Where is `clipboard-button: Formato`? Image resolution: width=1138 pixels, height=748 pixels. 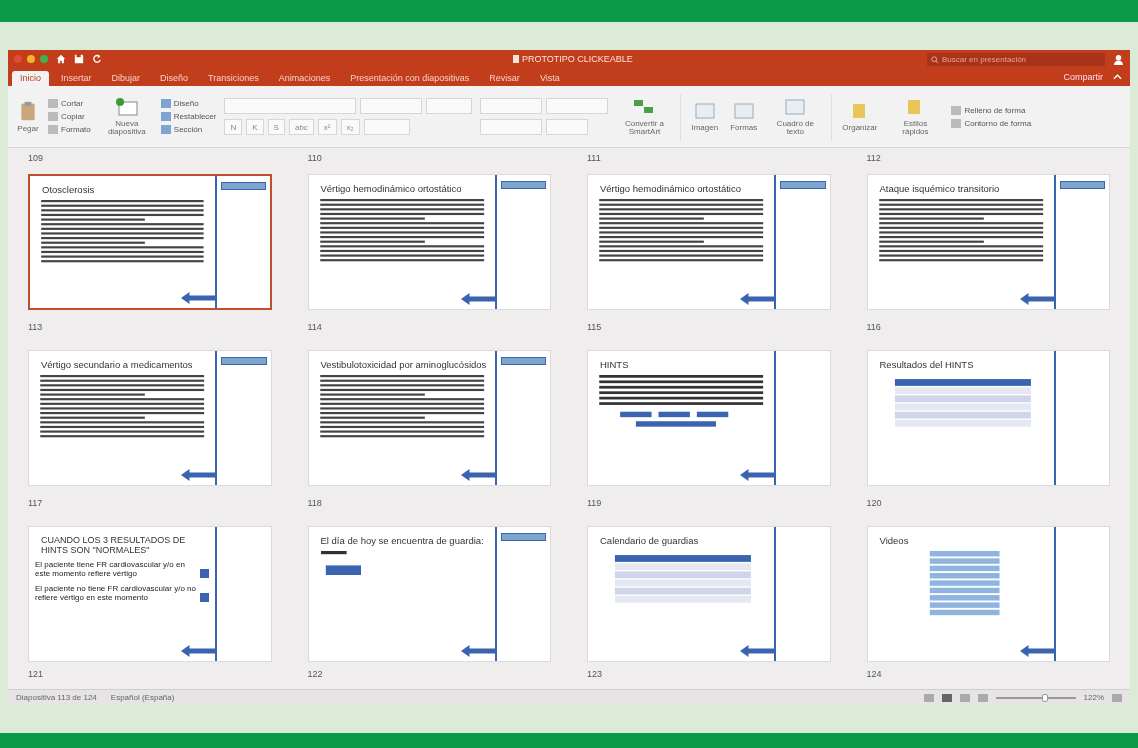
clipboard-button: Formato is located at coordinates (69, 129).